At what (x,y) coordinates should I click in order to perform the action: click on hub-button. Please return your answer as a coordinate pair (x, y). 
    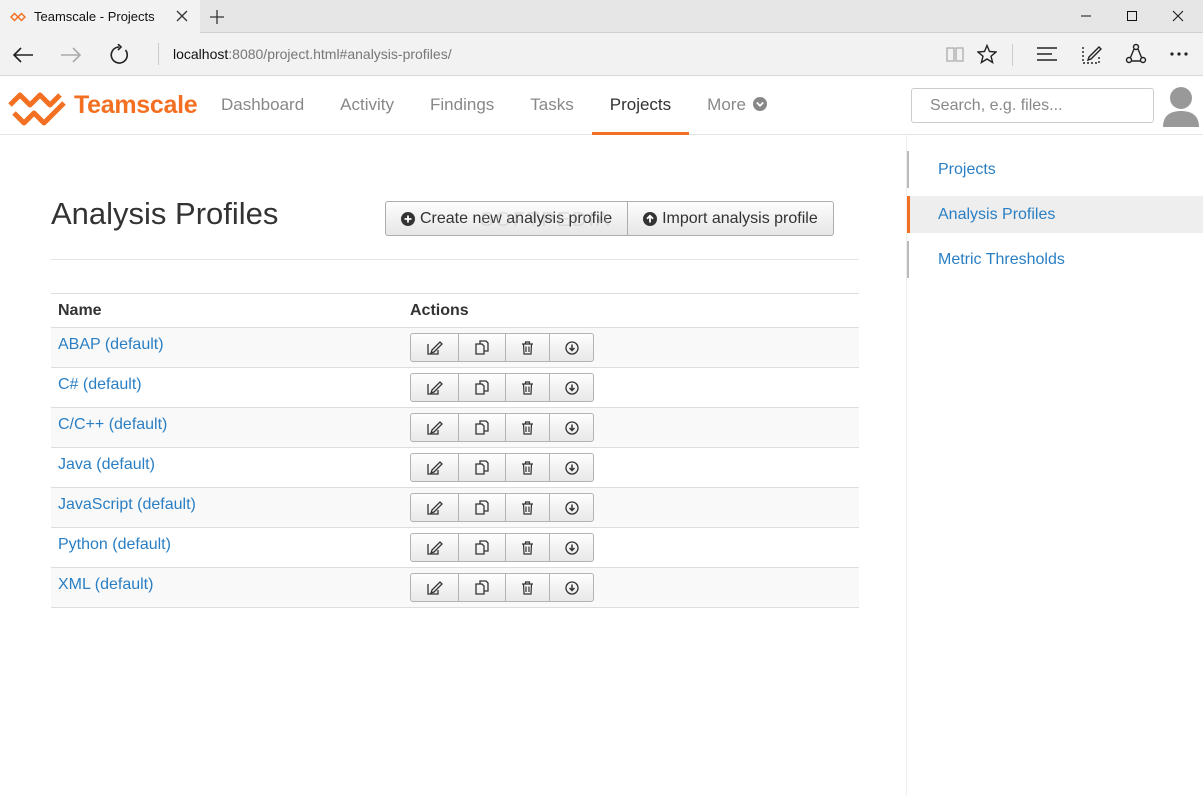
    Looking at the image, I should click on (1047, 54).